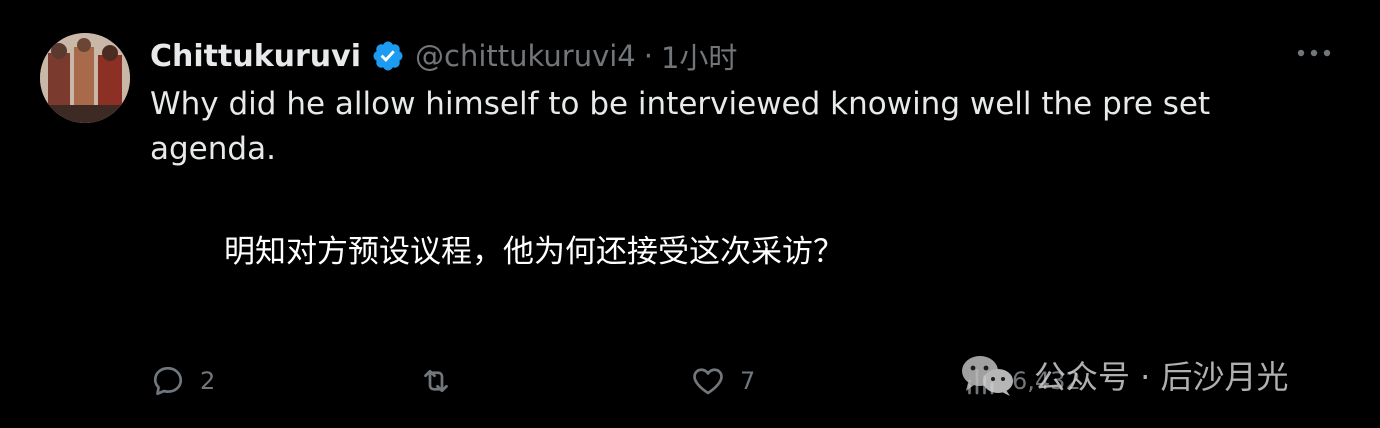  I want to click on tweet-header: Chittukuruvi @chittukuruvi4 · 1小时, so click(443, 56).